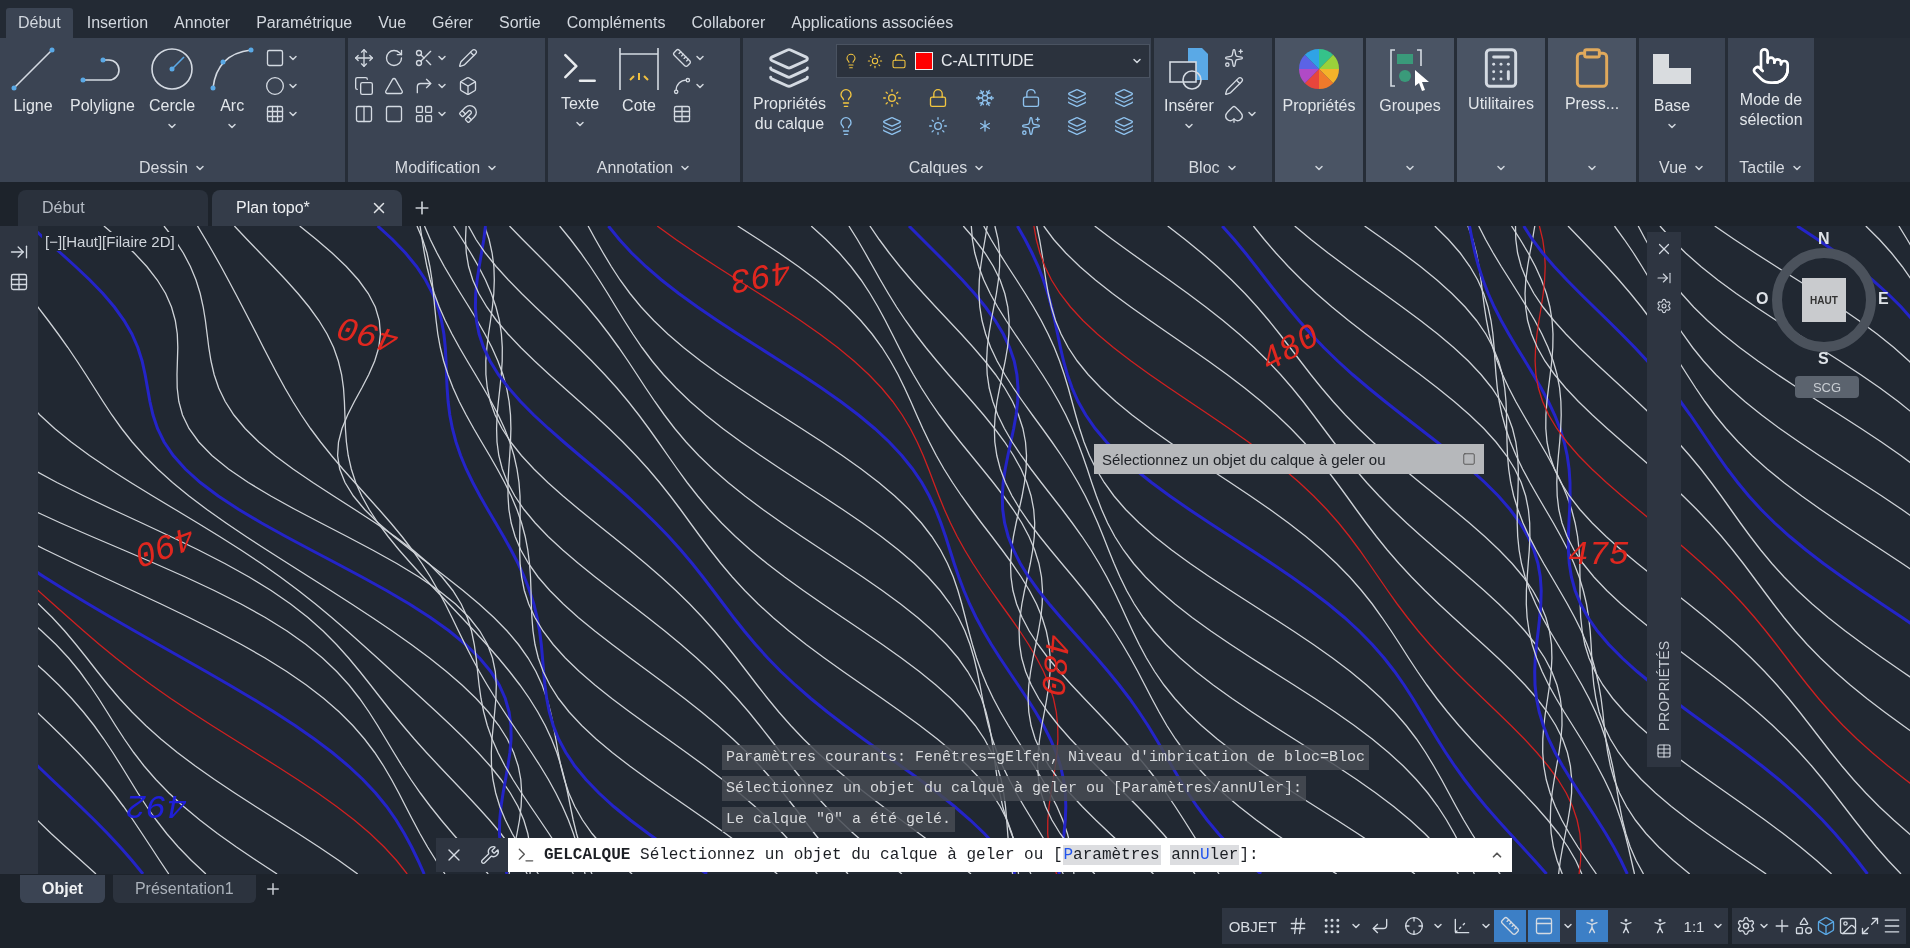  I want to click on ribbon-tab: Insertion, so click(117, 23).